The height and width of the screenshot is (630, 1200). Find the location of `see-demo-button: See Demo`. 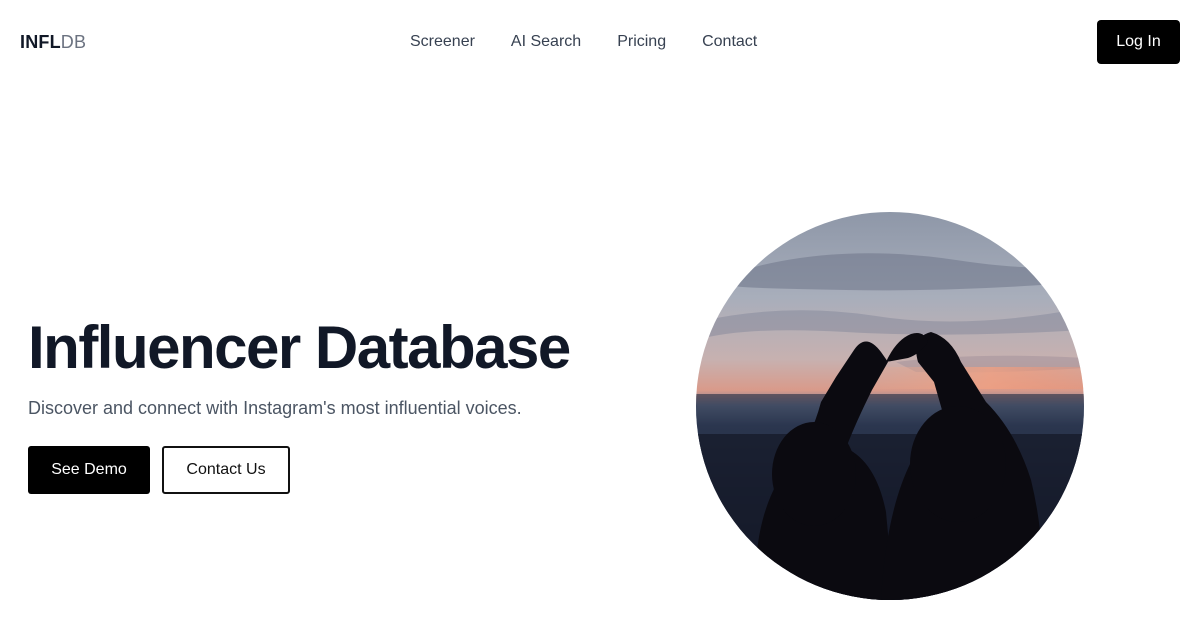

see-demo-button: See Demo is located at coordinates (89, 470).